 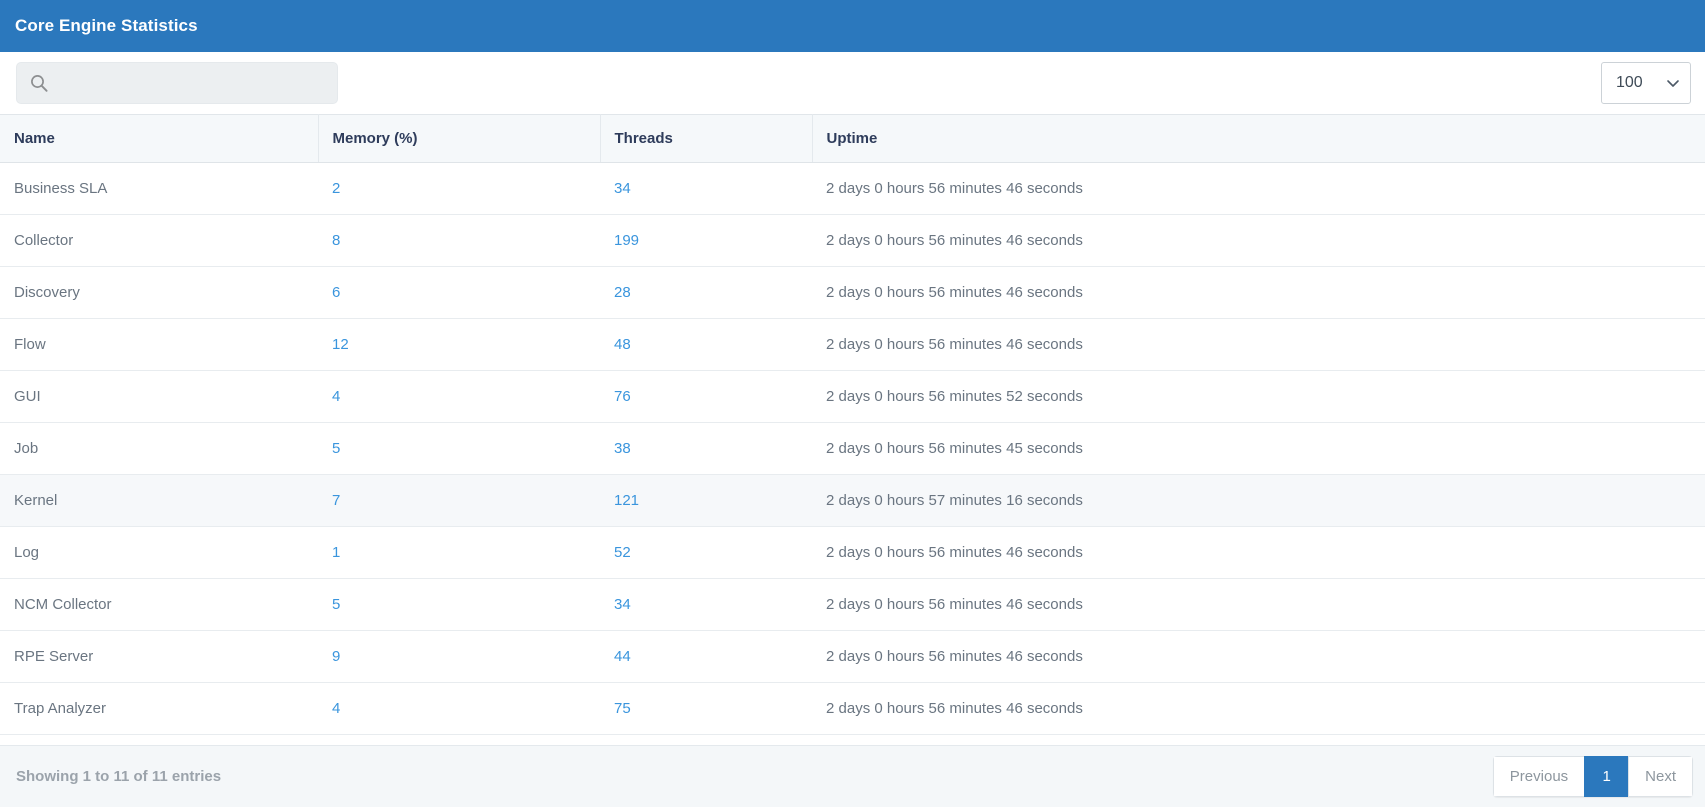 I want to click on cell-uptime: 2 days 0 hours 56 minutes 52 seconds, so click(x=1258, y=396).